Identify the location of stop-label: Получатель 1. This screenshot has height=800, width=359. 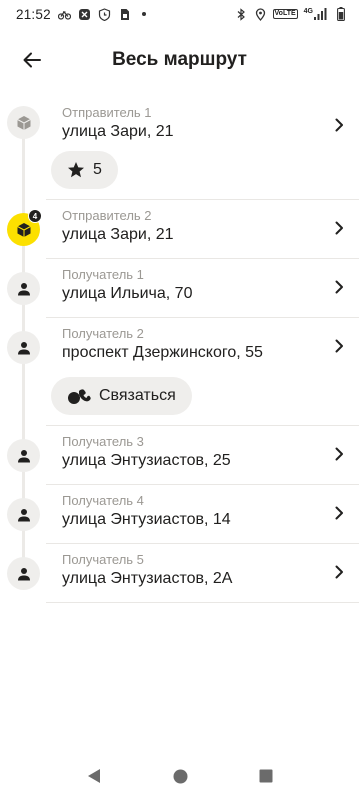
(103, 274).